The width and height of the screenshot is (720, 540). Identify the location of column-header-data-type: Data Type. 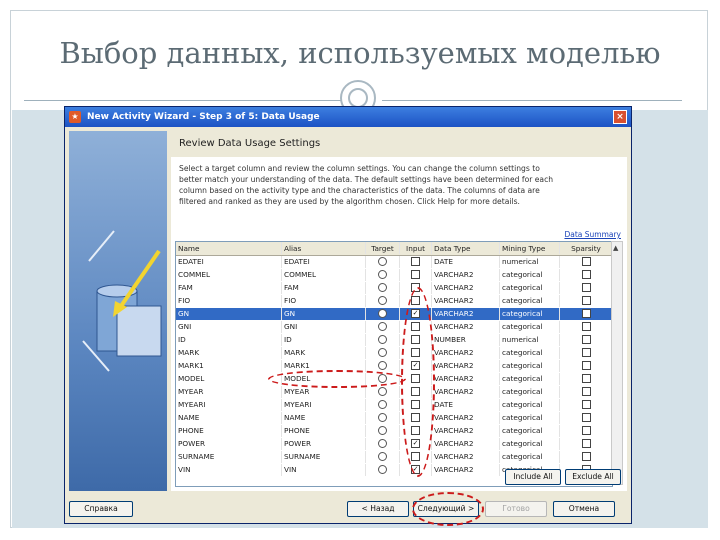
(466, 248).